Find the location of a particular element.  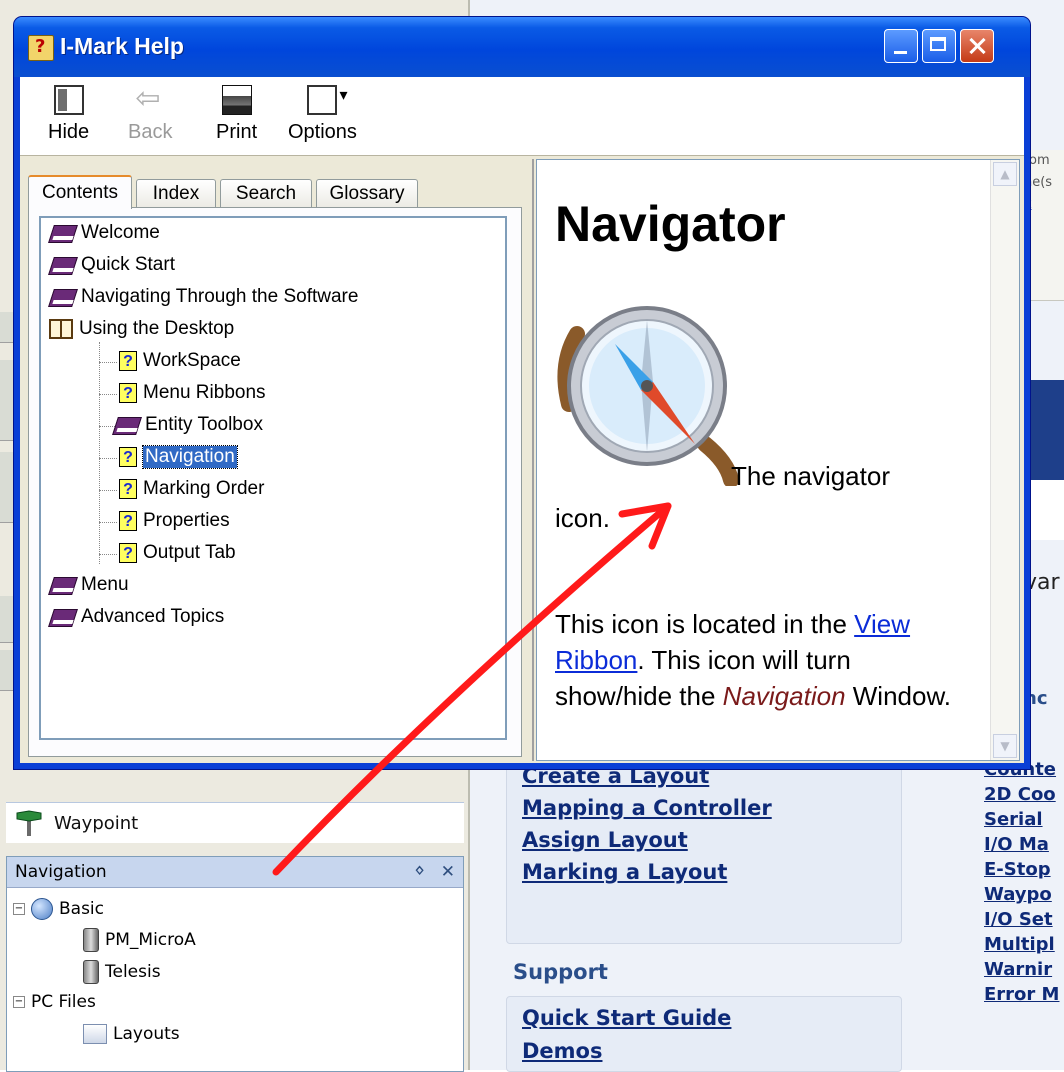

right-link: Serial is located at coordinates (1024, 819).